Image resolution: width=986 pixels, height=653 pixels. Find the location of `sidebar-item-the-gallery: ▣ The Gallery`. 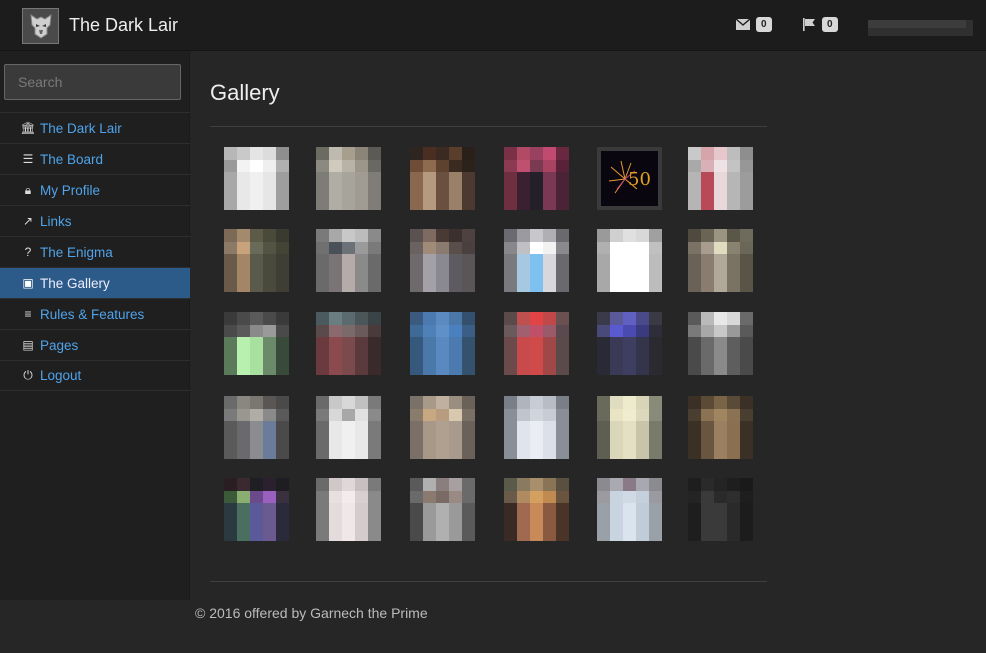

sidebar-item-the-gallery: ▣ The Gallery is located at coordinates (95, 282).